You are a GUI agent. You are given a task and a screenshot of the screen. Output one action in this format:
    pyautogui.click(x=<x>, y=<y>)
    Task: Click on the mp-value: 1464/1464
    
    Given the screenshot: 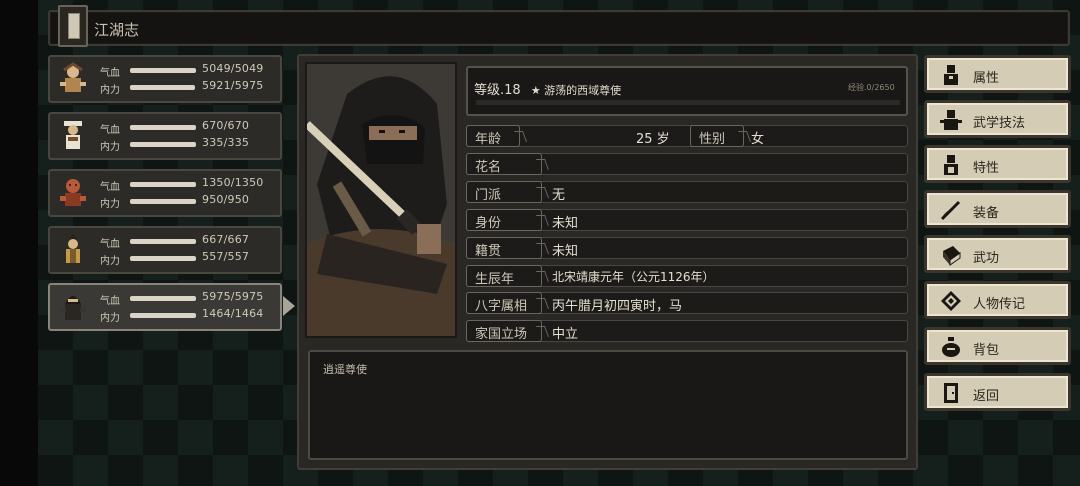 What is the action you would take?
    pyautogui.click(x=233, y=313)
    